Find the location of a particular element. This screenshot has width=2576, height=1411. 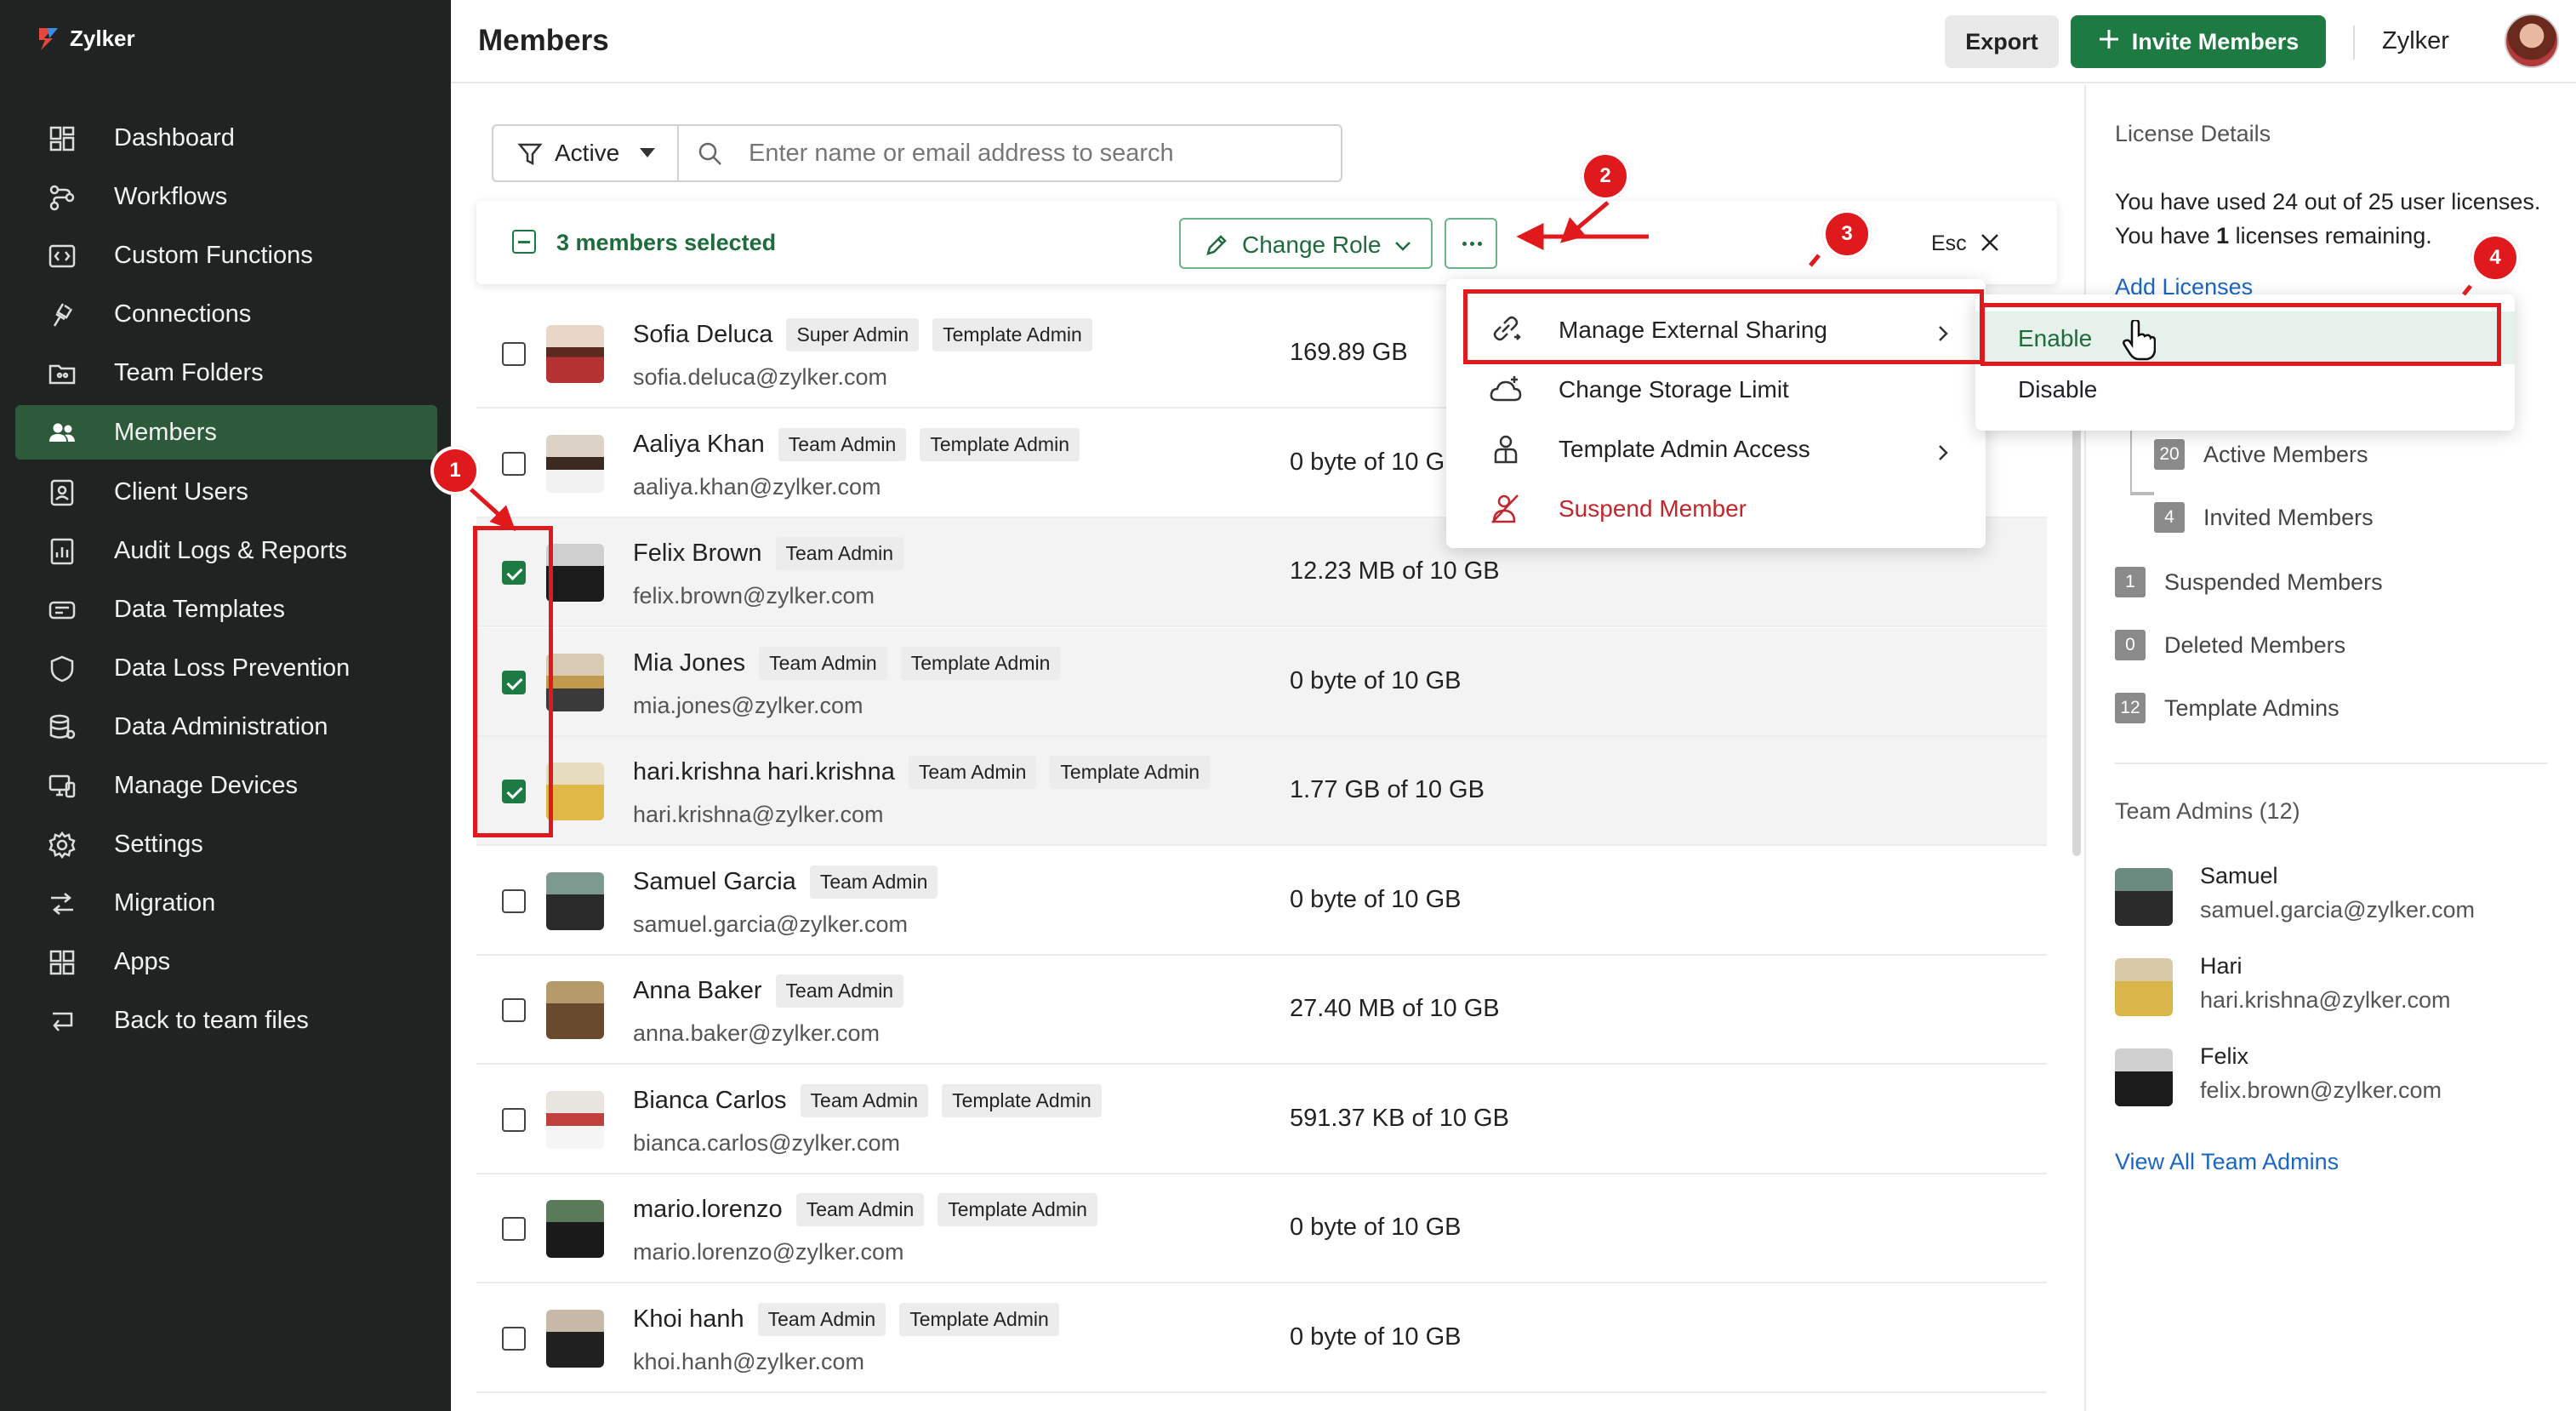

member-name: Anna Baker is located at coordinates (697, 991).